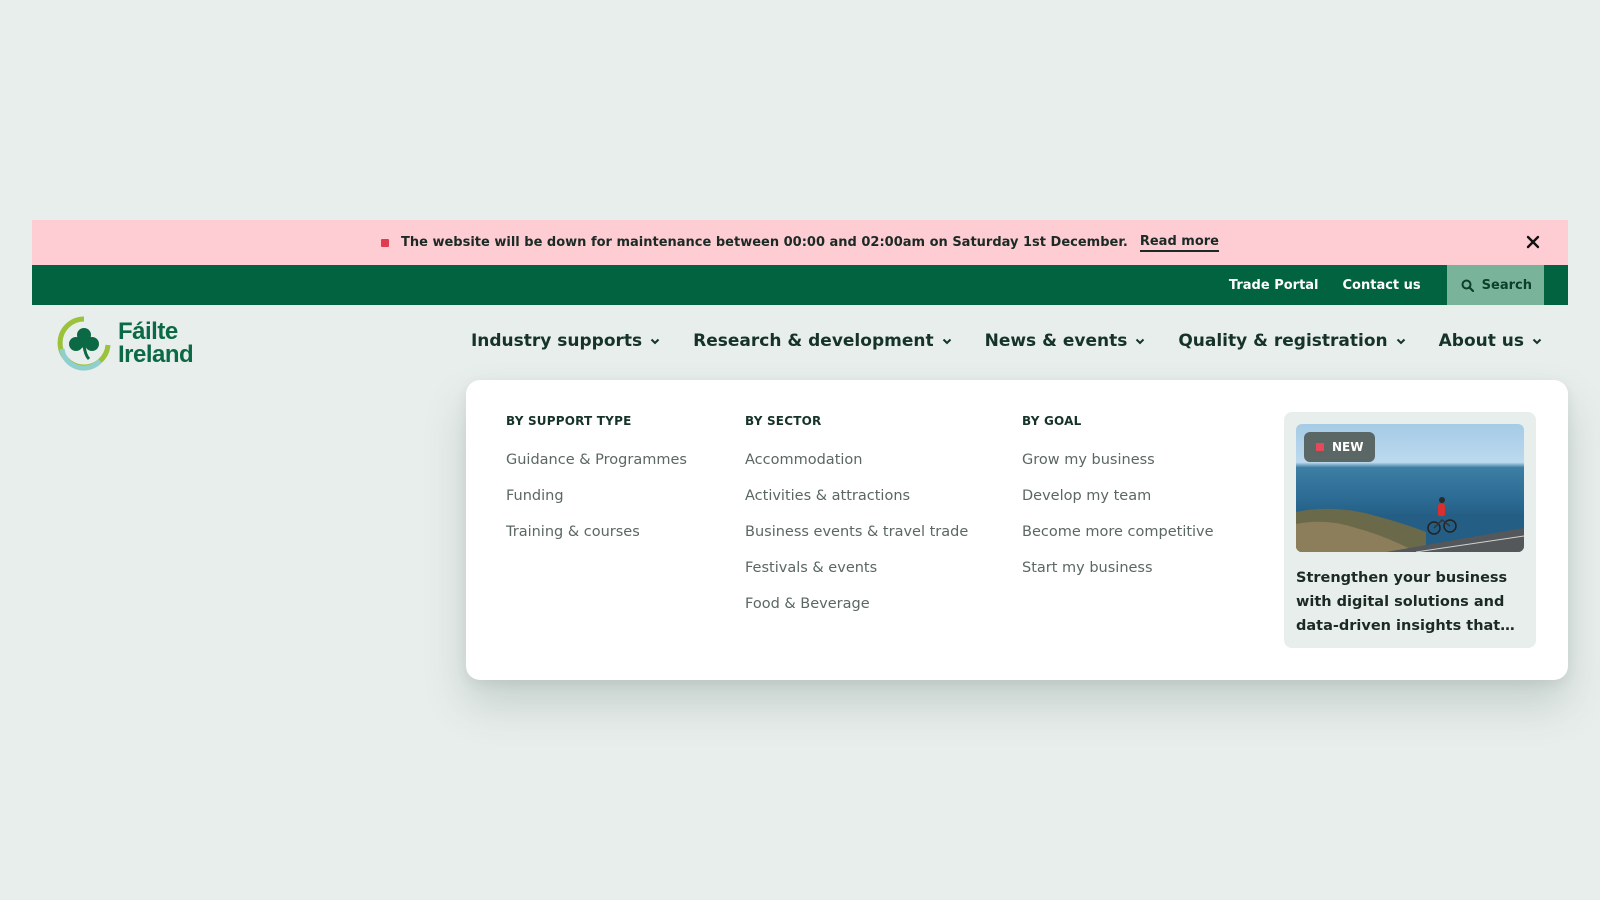  I want to click on utility-bar: Trade Portal Contact us Search, so click(800, 285).